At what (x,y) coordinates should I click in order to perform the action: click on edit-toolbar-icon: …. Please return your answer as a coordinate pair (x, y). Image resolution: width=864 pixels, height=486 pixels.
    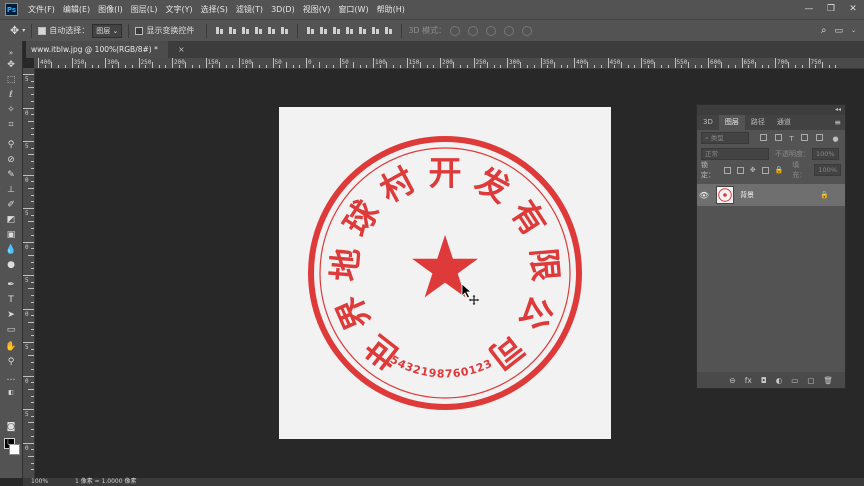
    Looking at the image, I should click on (11, 378).